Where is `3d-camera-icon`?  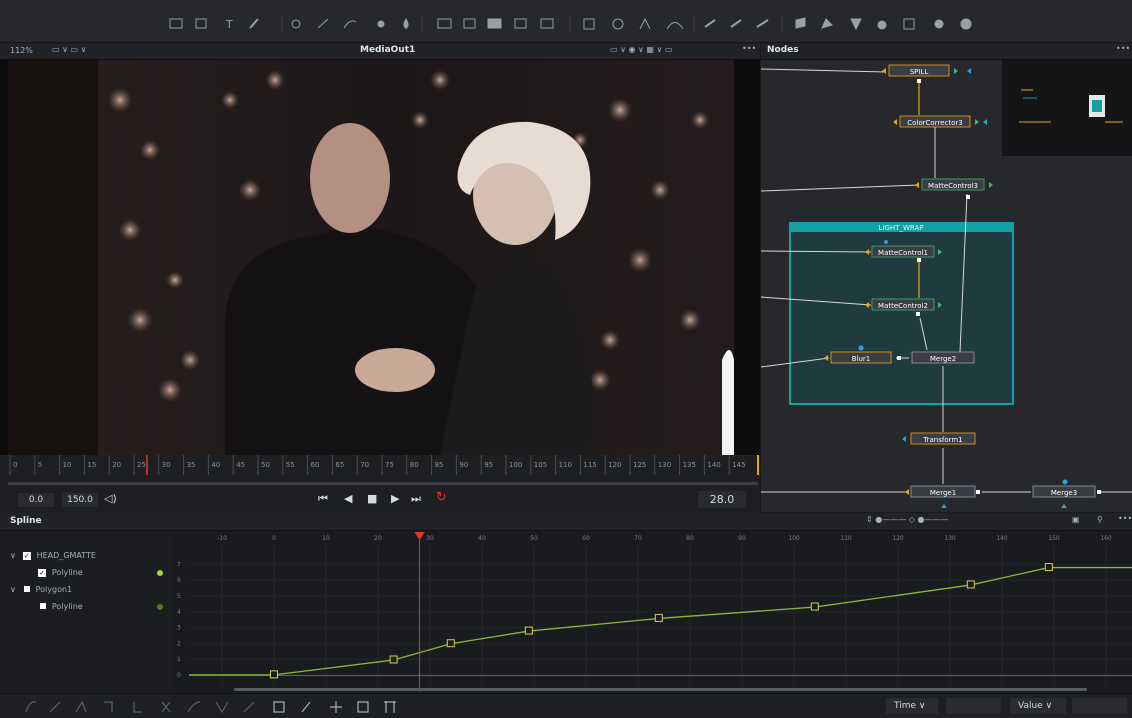
3d-camera-icon is located at coordinates (882, 25).